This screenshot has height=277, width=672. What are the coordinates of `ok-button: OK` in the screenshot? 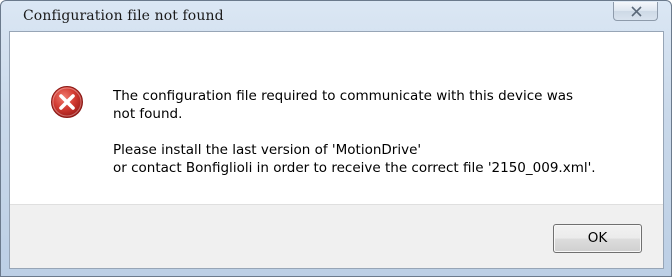 It's located at (597, 238).